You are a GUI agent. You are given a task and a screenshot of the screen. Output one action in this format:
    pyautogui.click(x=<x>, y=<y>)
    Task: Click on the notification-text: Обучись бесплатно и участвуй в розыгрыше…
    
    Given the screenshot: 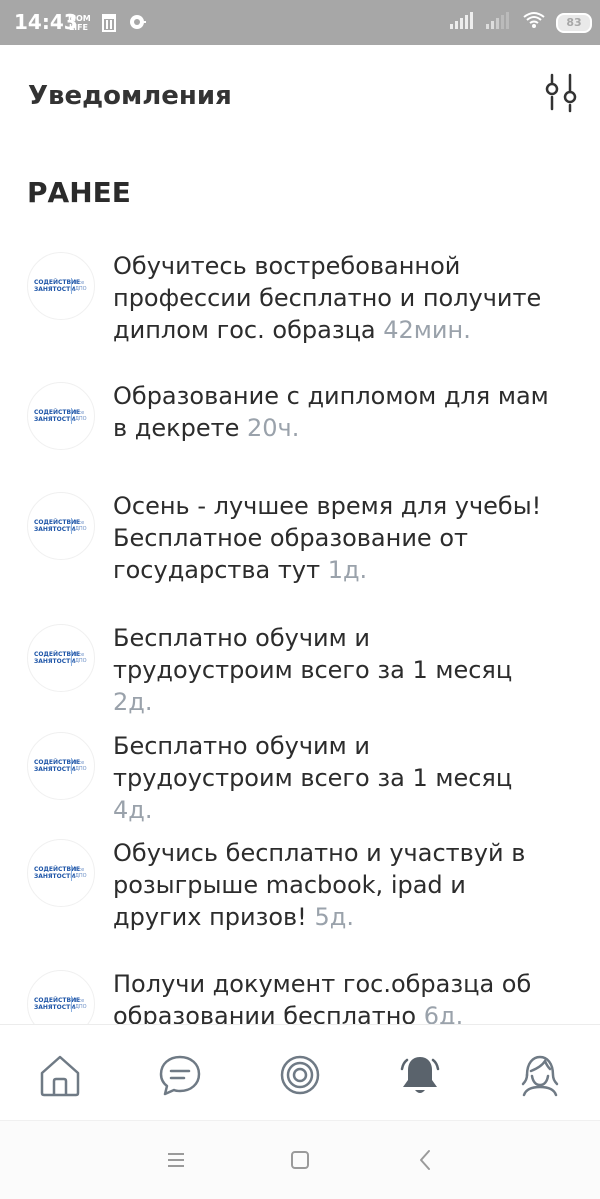 What is the action you would take?
    pyautogui.click(x=333, y=885)
    